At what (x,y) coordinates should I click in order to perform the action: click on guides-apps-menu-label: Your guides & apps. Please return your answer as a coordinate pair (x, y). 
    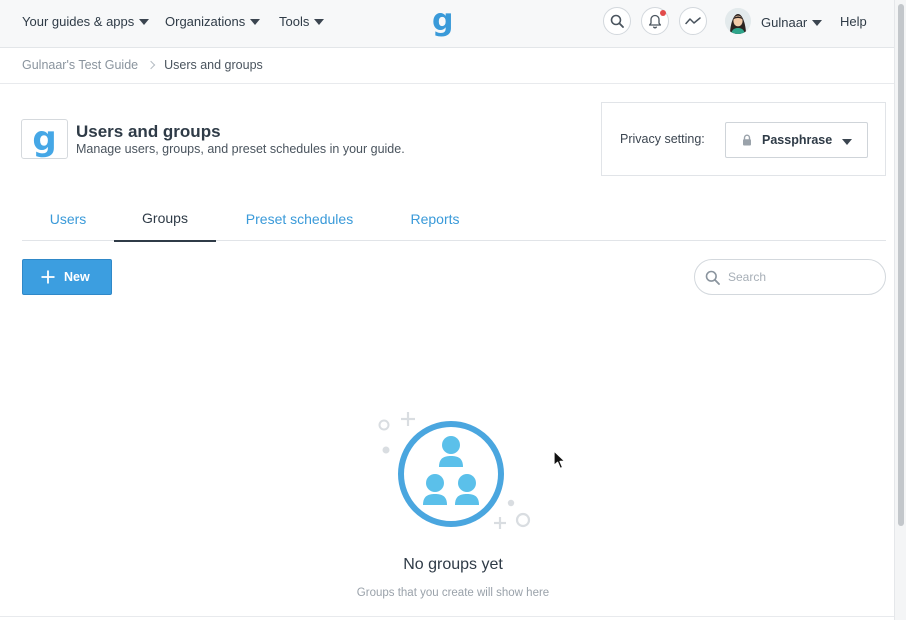
    Looking at the image, I should click on (78, 21).